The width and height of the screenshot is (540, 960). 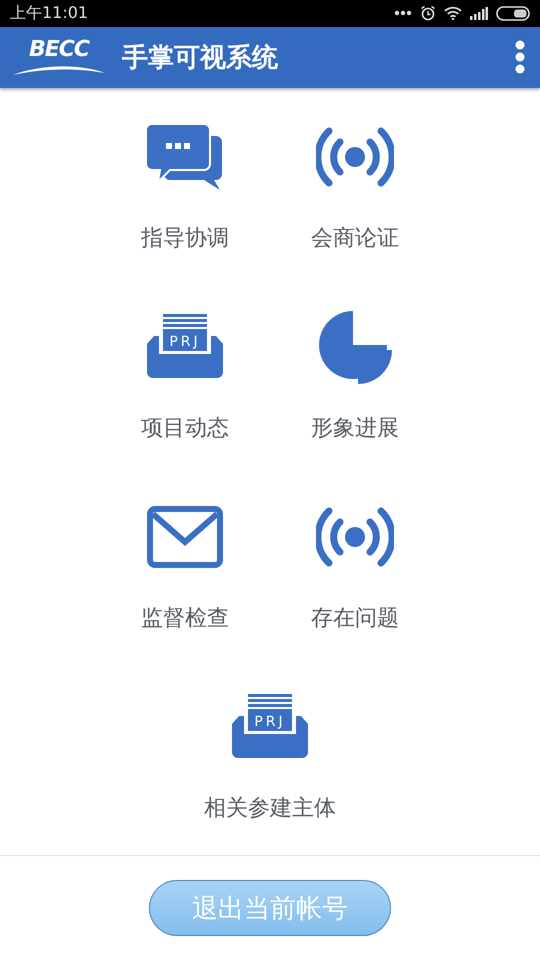 I want to click on overflow-menu-icon, so click(x=520, y=57).